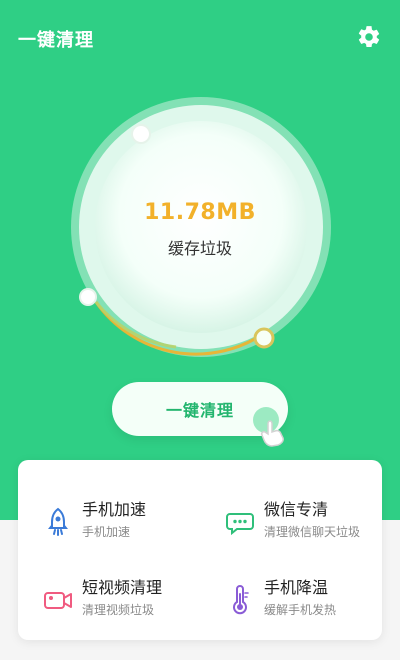 This screenshot has height=660, width=400. Describe the element at coordinates (296, 587) in the screenshot. I see `feature-title: 手机降温` at that location.